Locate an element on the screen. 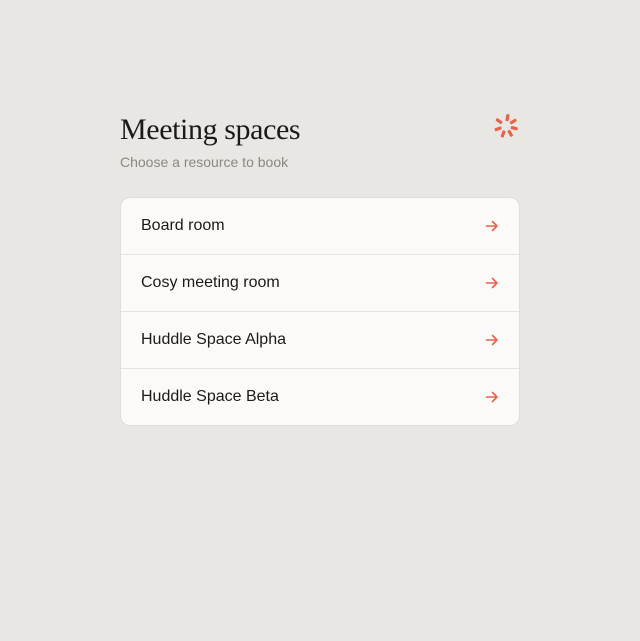  resource-label: Huddle Space Alpha is located at coordinates (213, 339).